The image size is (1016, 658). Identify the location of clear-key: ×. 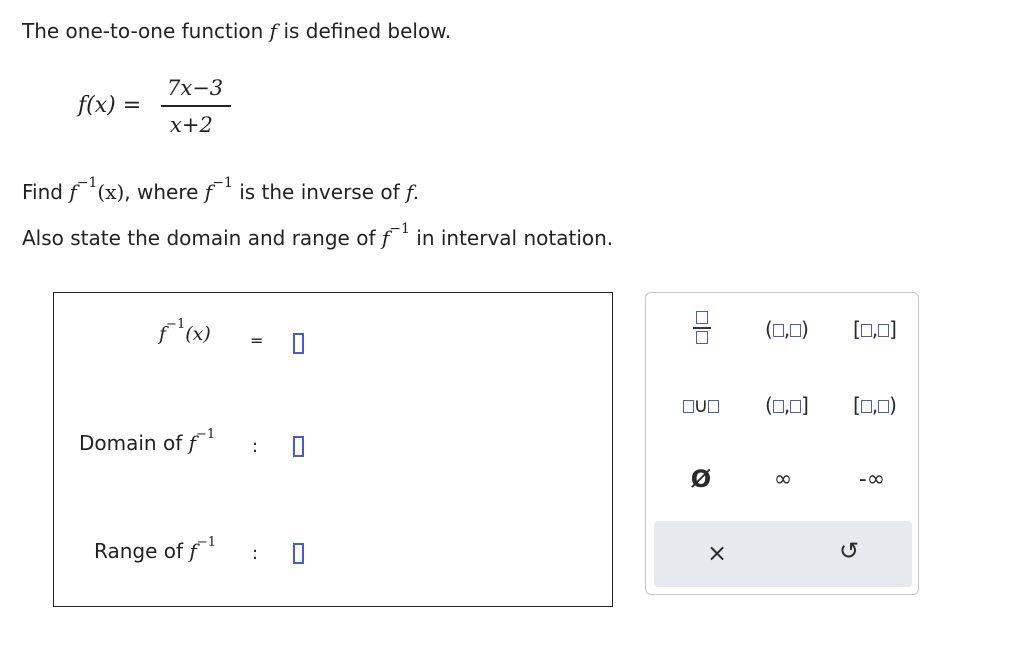
(717, 553).